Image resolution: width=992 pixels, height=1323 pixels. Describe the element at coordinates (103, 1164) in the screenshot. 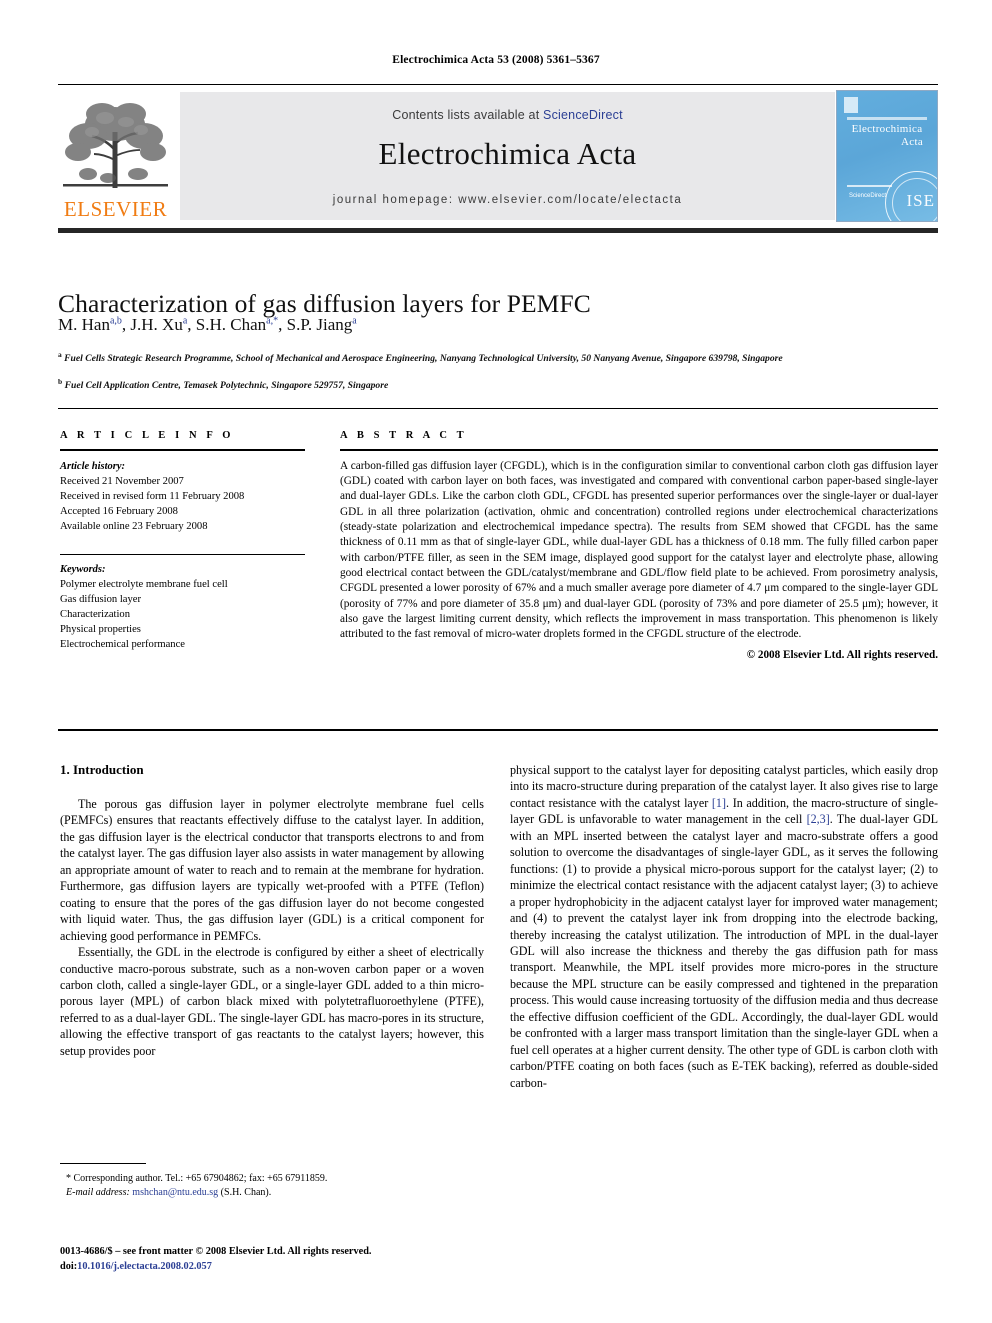

I see `footnote-rule` at that location.